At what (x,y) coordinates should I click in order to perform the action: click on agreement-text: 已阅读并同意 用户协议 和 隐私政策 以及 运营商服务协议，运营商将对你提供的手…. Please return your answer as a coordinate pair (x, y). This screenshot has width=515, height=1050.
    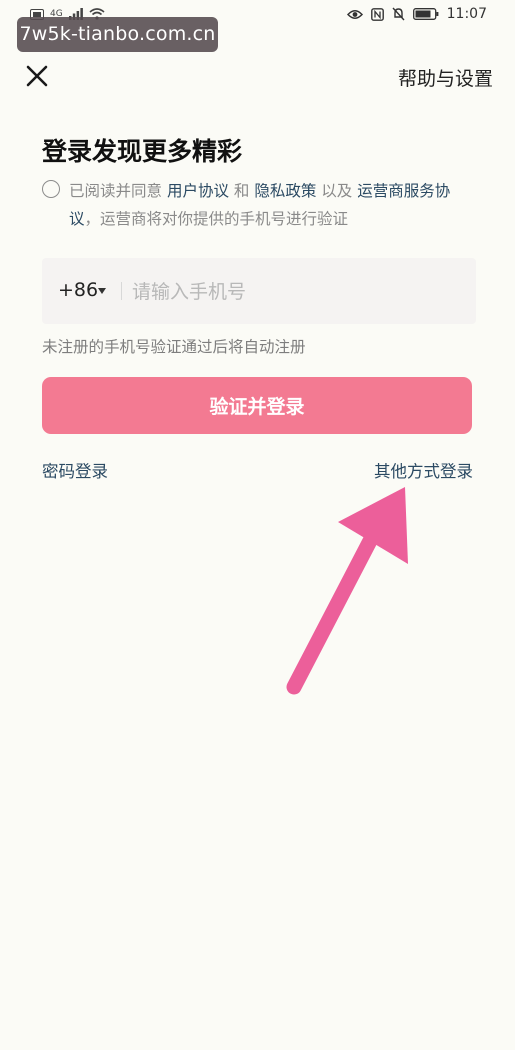
    Looking at the image, I should click on (274, 205).